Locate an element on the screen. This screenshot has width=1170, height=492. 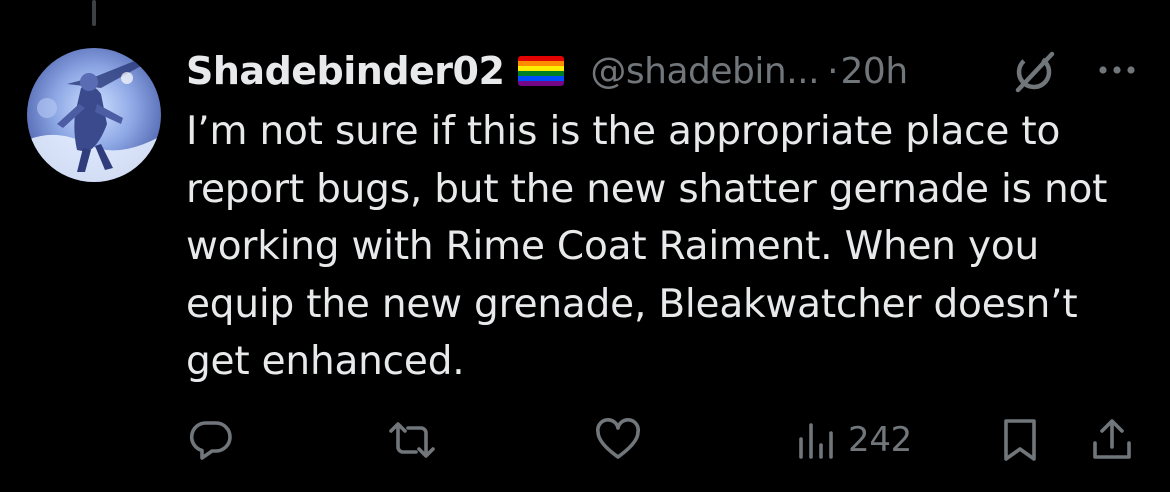
reply-icon is located at coordinates (211, 440).